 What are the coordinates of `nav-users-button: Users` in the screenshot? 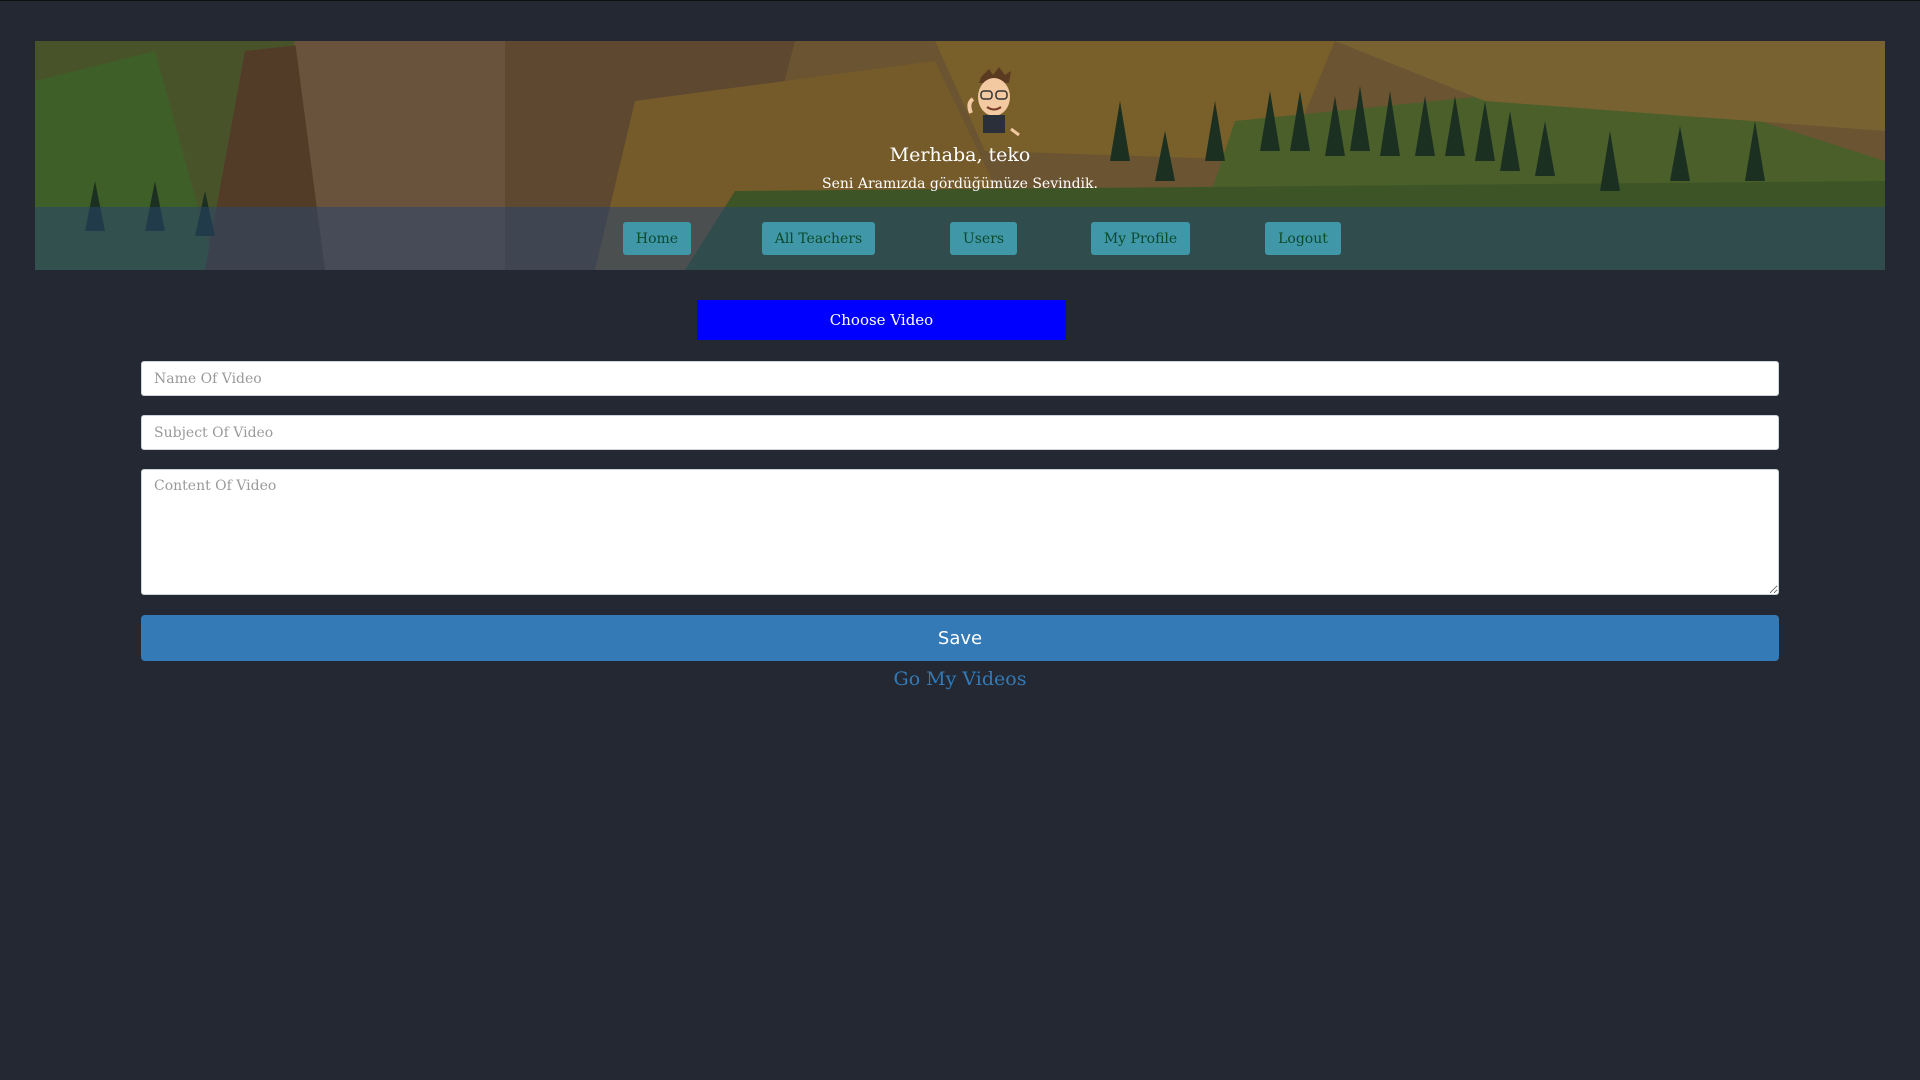 It's located at (983, 238).